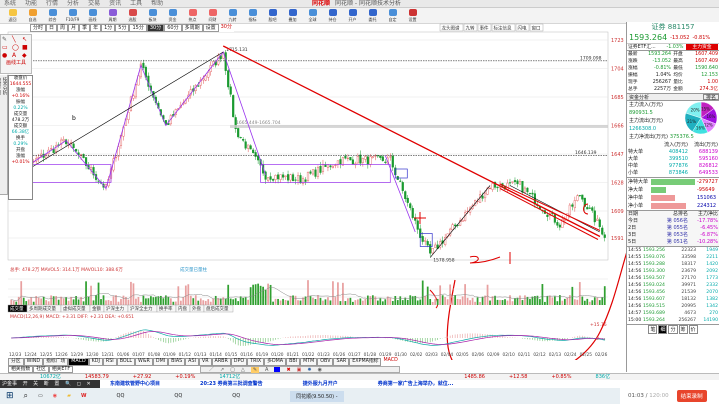  Describe the element at coordinates (52, 28) in the screenshot. I see `period-1: 日` at that location.